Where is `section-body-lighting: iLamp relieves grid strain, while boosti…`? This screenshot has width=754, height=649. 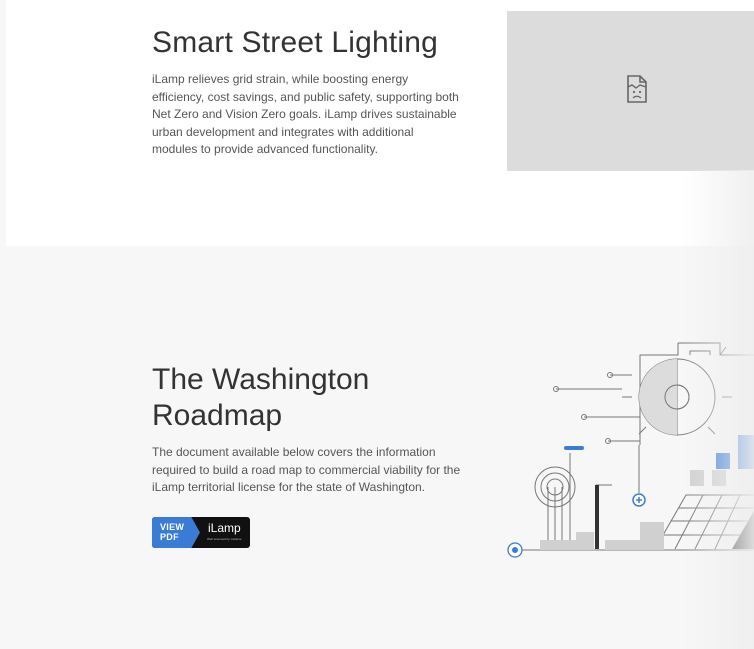
section-body-lighting: iLamp relieves grid strain, while boosti… is located at coordinates (305, 114).